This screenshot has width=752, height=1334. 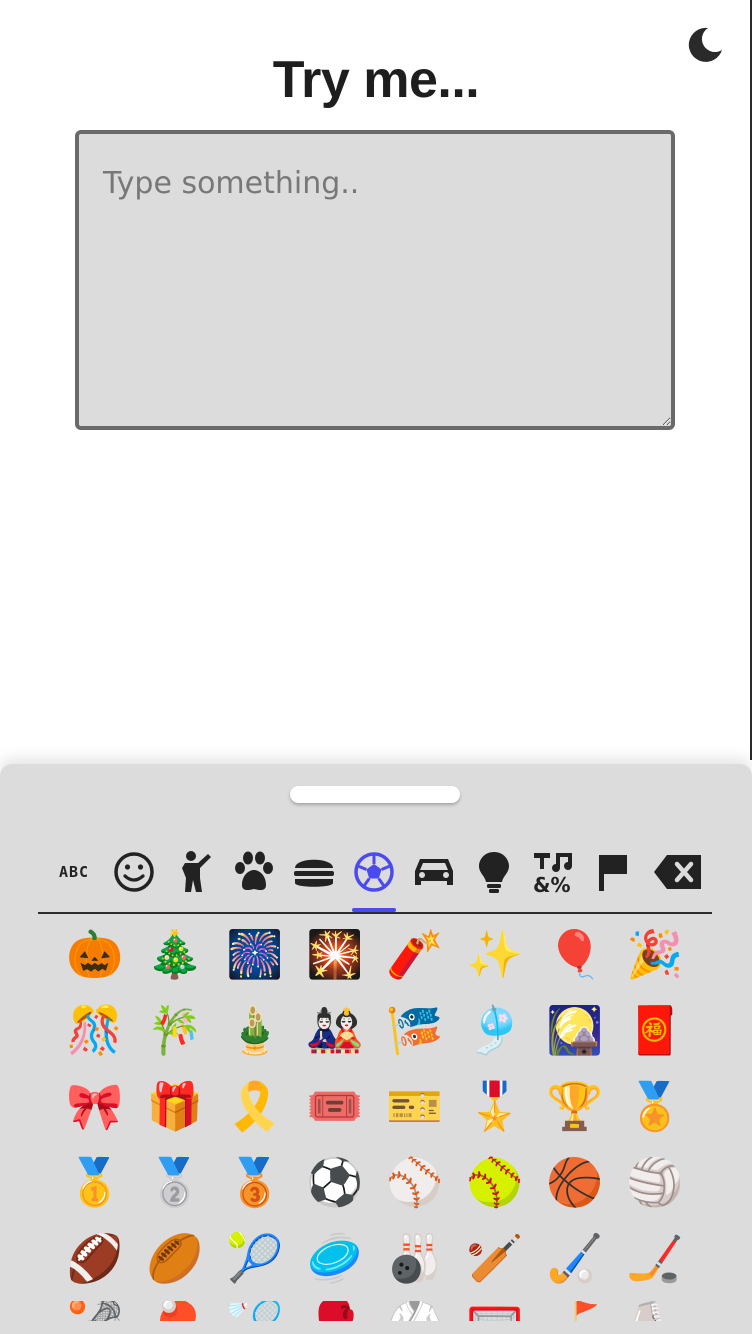 I want to click on paw-icon, so click(x=254, y=871).